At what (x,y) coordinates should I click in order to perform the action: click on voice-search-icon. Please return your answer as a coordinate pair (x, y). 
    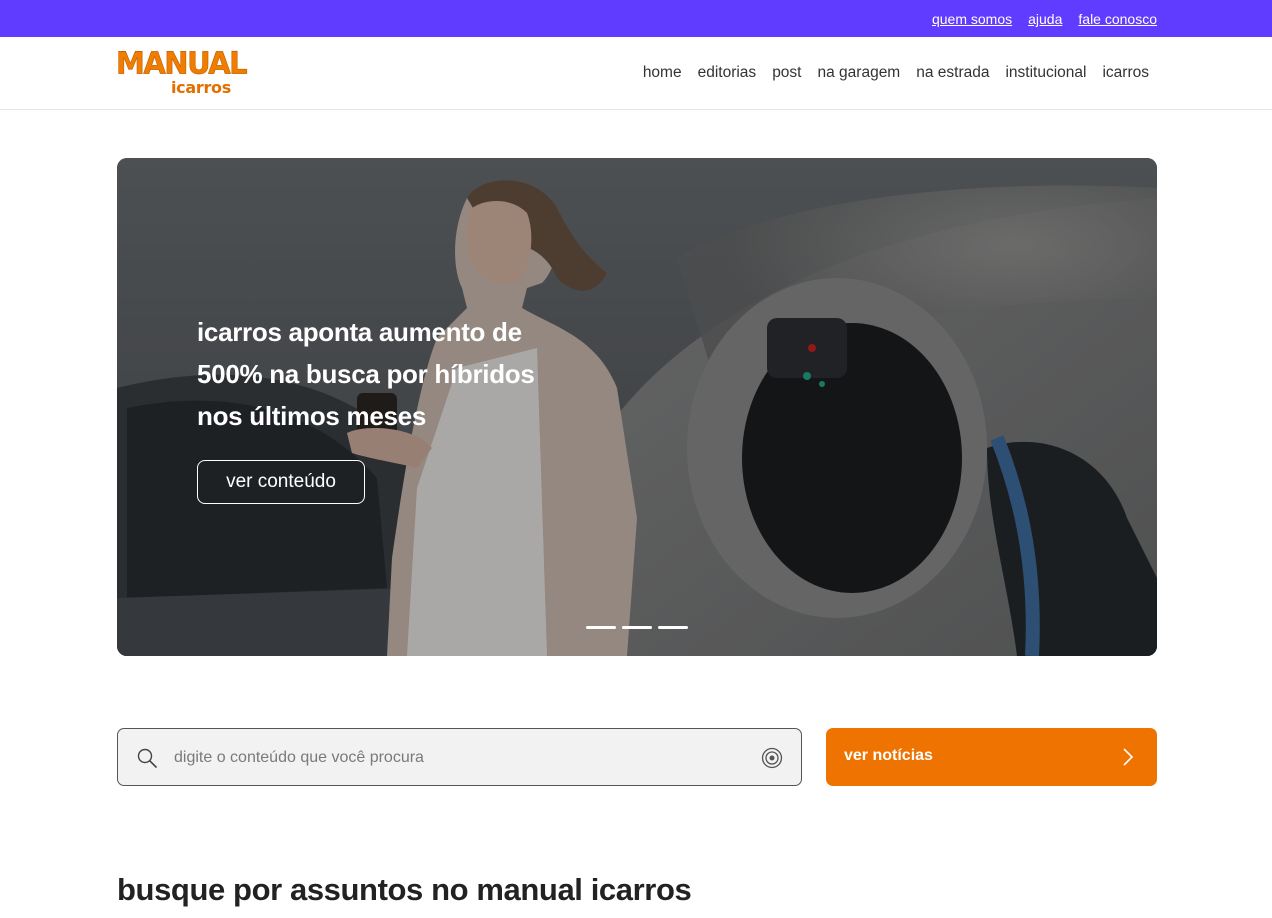
    Looking at the image, I should click on (772, 758).